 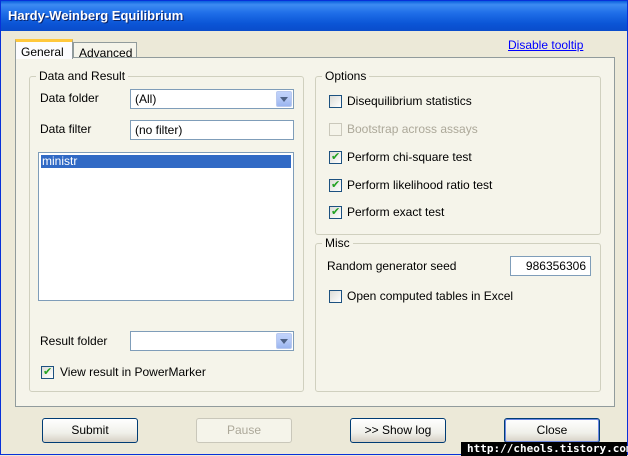 What do you see at coordinates (44, 49) in the screenshot?
I see `tab-general: General` at bounding box center [44, 49].